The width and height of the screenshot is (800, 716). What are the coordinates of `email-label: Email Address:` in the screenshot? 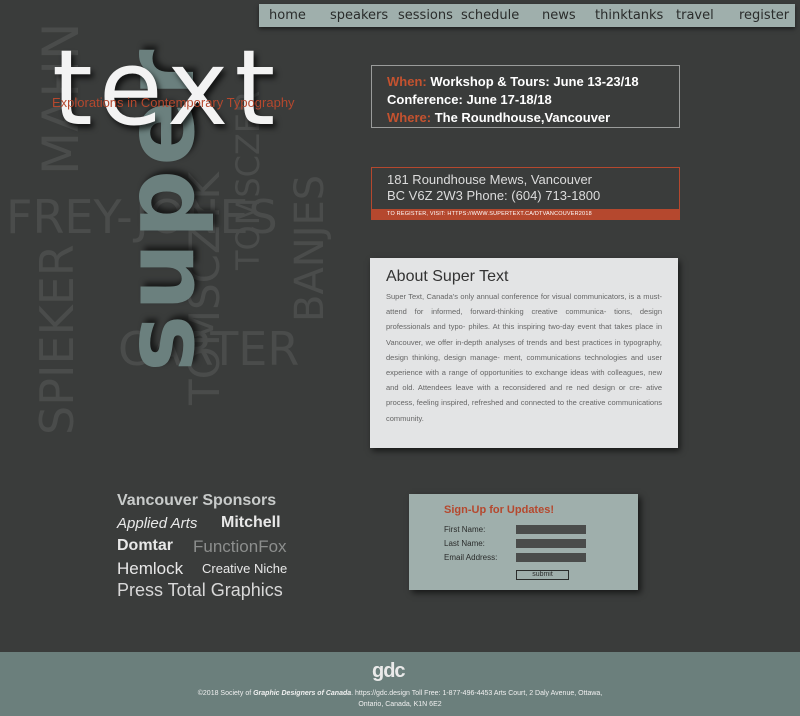 It's located at (471, 557).